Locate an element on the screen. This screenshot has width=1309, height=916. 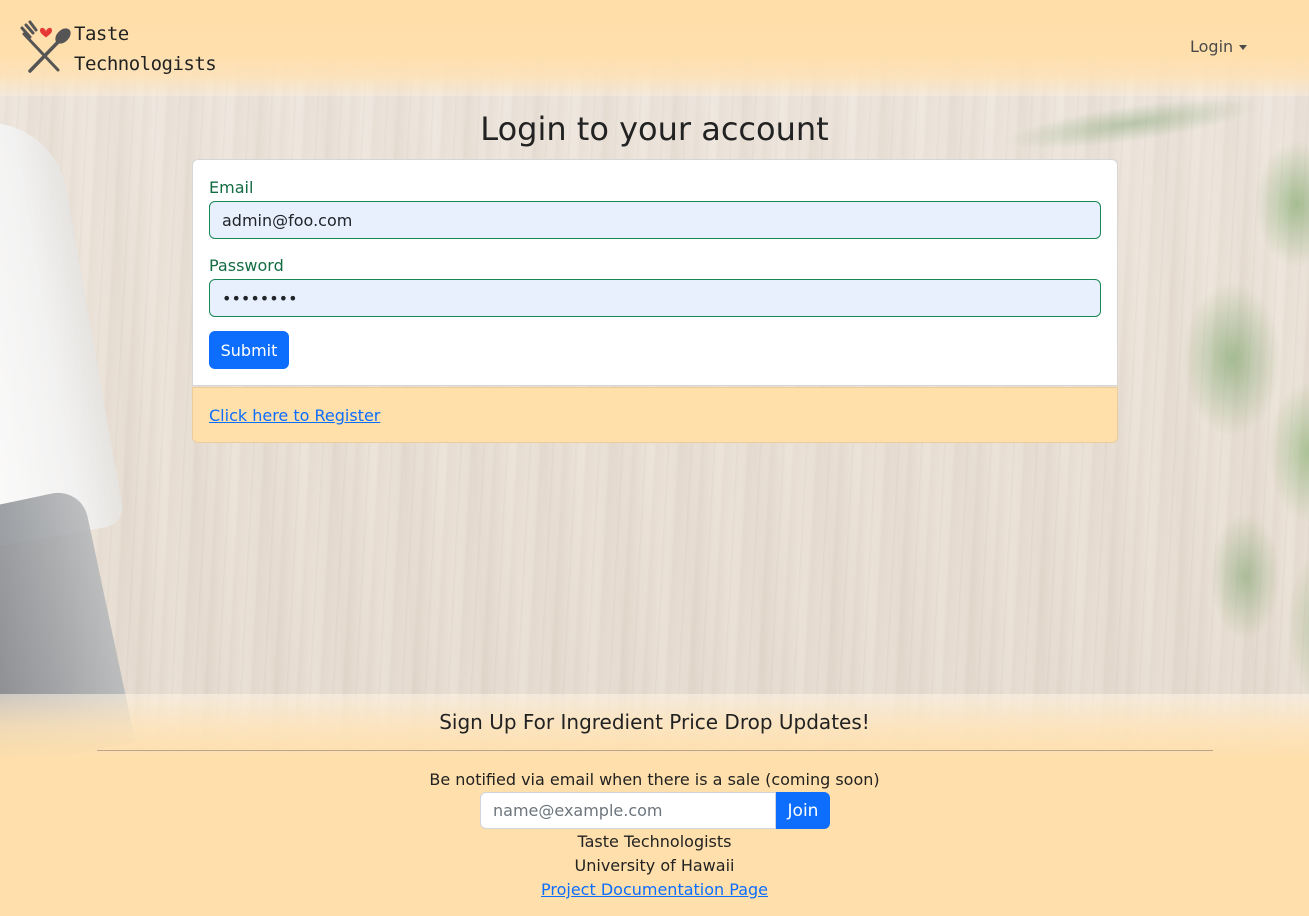
fork-spoon-heart-icon is located at coordinates (46, 48).